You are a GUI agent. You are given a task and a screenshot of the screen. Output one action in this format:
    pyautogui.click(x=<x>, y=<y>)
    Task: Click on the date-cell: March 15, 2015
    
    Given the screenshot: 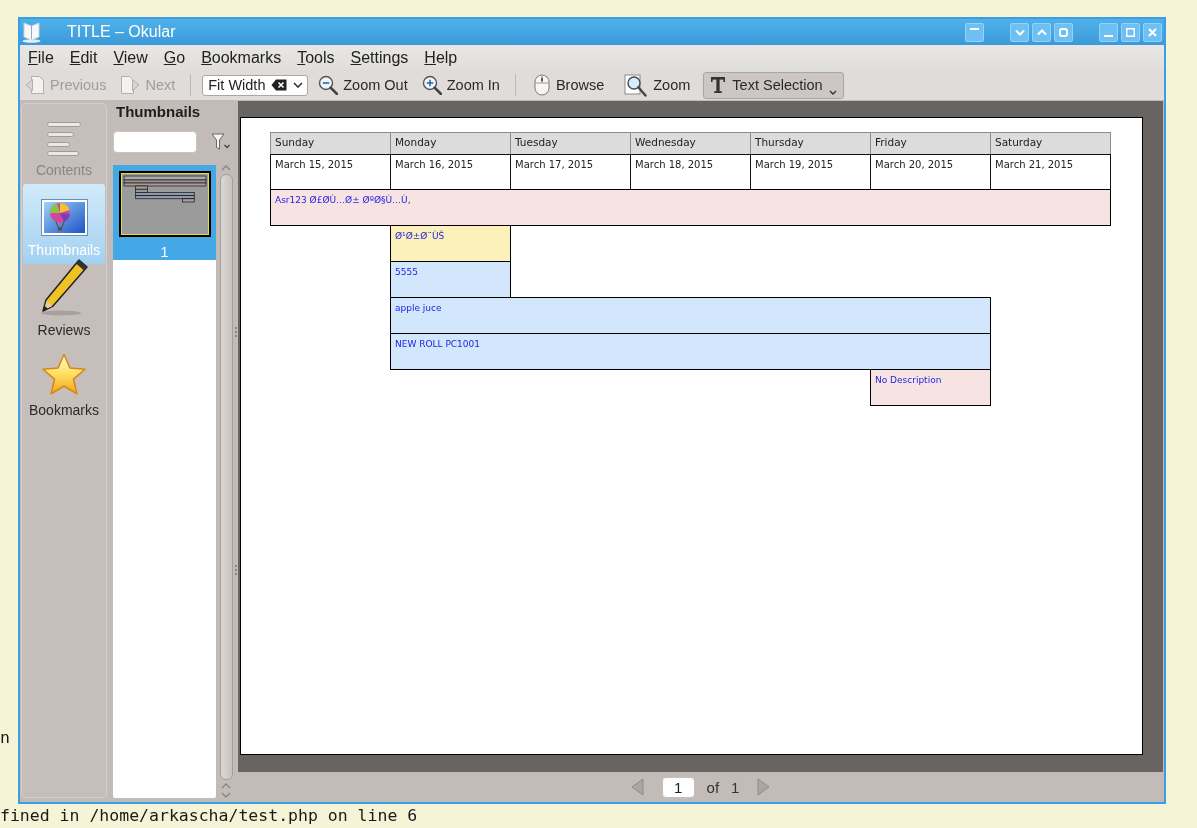 What is the action you would take?
    pyautogui.click(x=330, y=172)
    